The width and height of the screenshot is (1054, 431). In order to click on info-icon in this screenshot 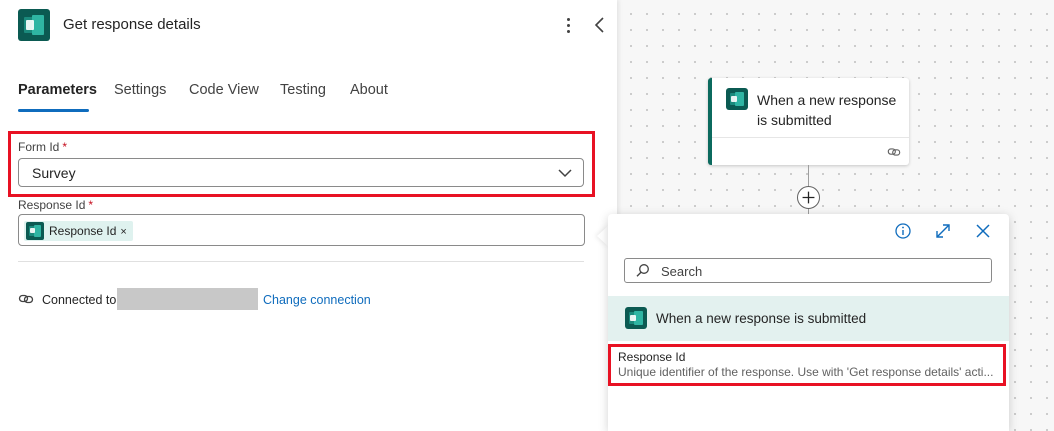, I will do `click(903, 231)`.